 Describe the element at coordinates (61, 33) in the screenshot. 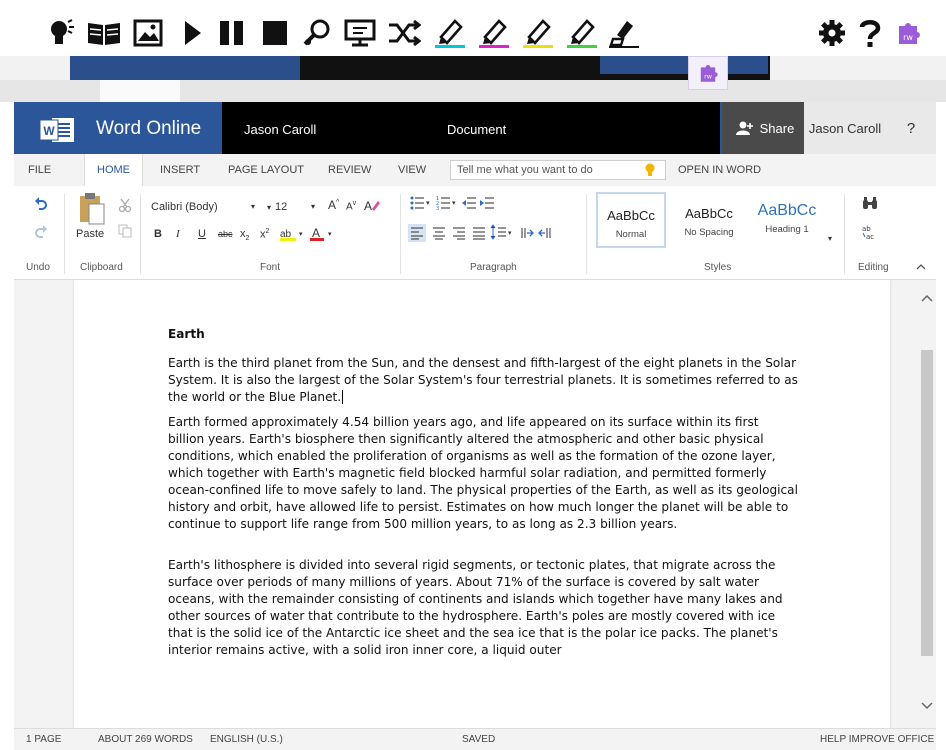

I see `talking-head-icon` at that location.